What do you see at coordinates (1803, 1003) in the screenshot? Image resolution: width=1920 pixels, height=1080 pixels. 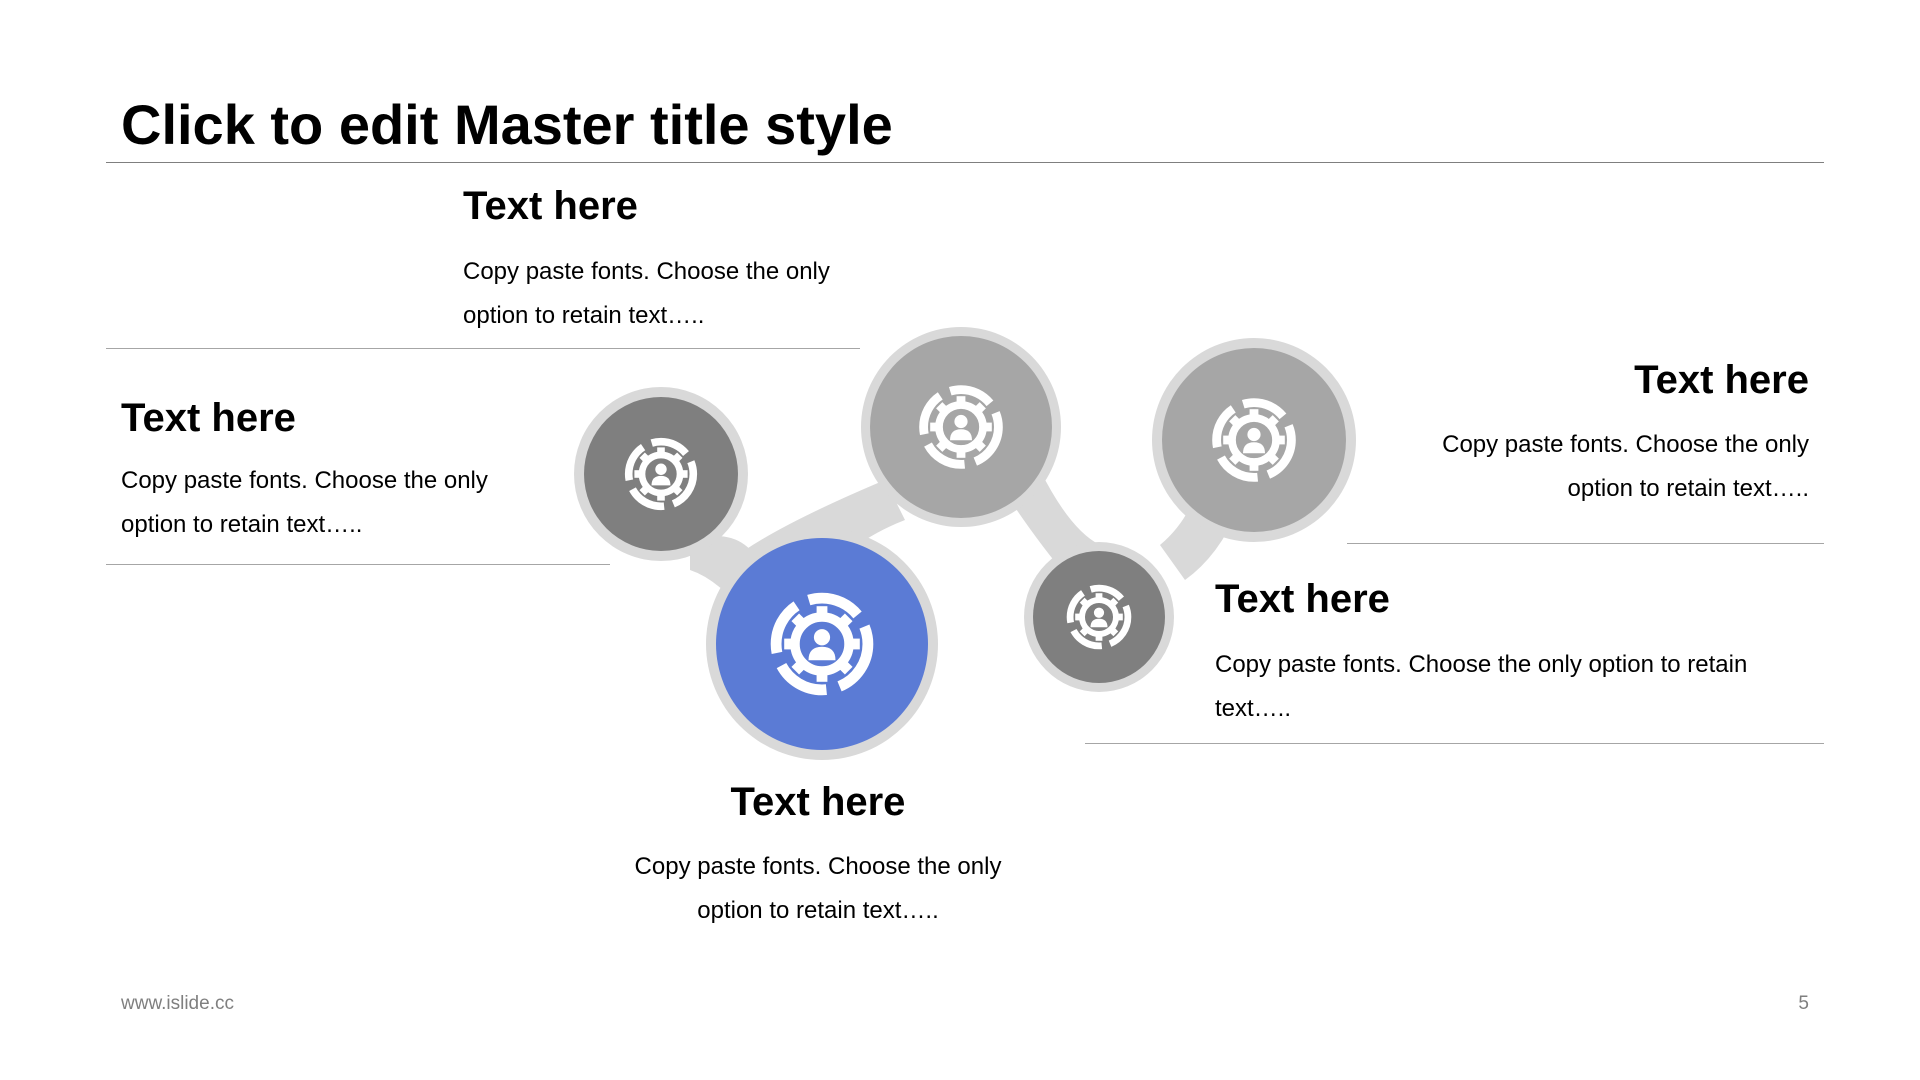 I see `page-number: 5` at bounding box center [1803, 1003].